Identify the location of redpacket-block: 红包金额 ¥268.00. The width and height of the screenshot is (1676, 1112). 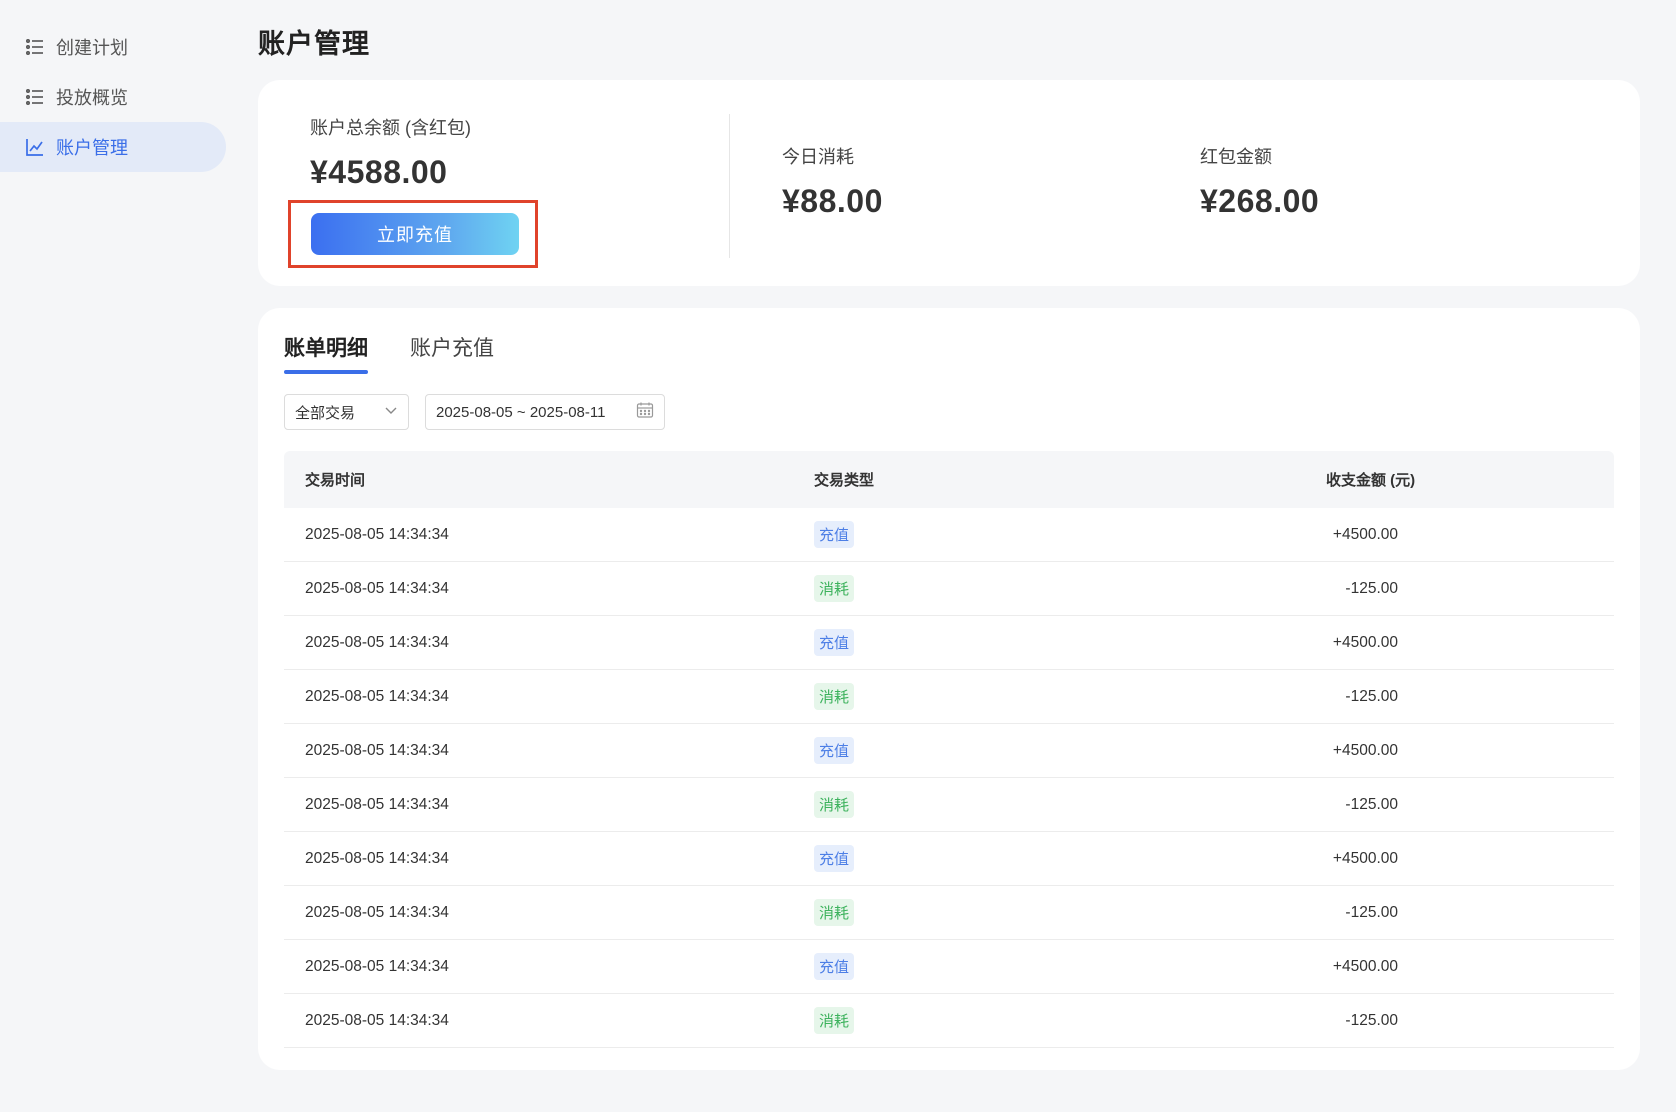
(1259, 181).